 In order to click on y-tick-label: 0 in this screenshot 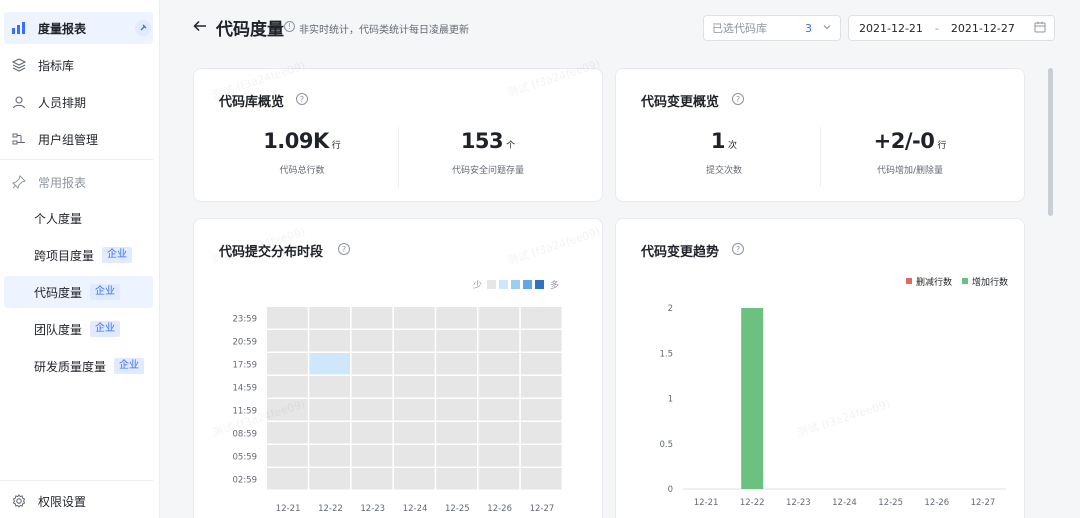, I will do `click(670, 490)`.